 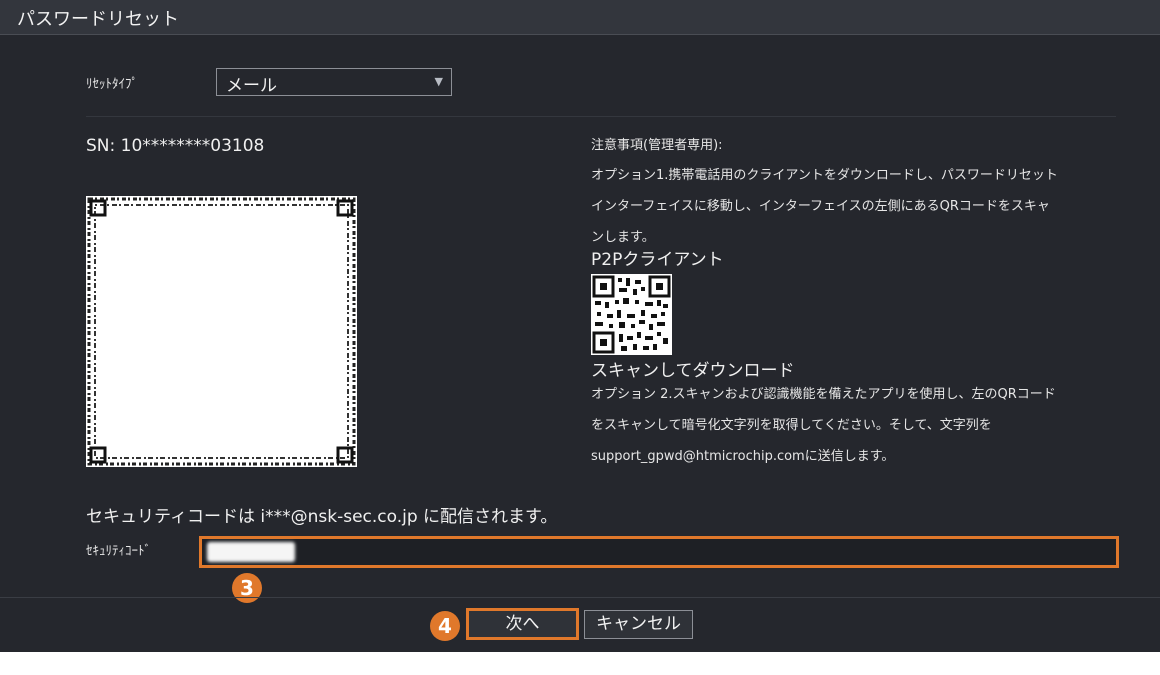 I want to click on p2p-client-heading: P2Pクライアント, so click(x=657, y=260).